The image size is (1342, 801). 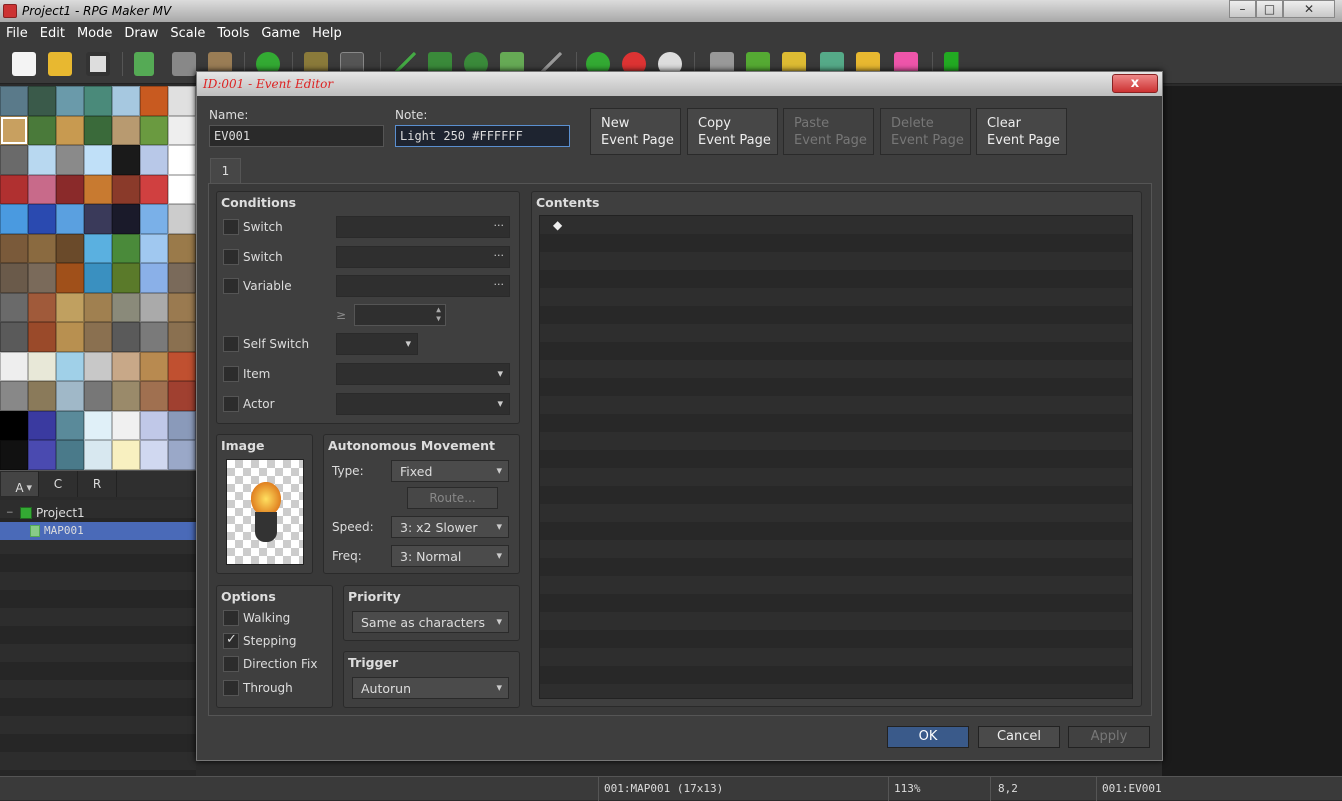 What do you see at coordinates (97, 484) in the screenshot?
I see `tileset-tab-r: R` at bounding box center [97, 484].